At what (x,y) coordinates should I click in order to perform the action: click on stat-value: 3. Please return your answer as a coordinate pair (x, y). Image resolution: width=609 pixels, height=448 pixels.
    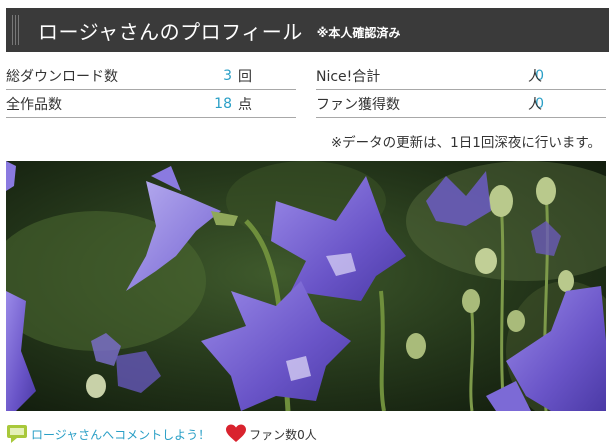
    Looking at the image, I should click on (227, 75).